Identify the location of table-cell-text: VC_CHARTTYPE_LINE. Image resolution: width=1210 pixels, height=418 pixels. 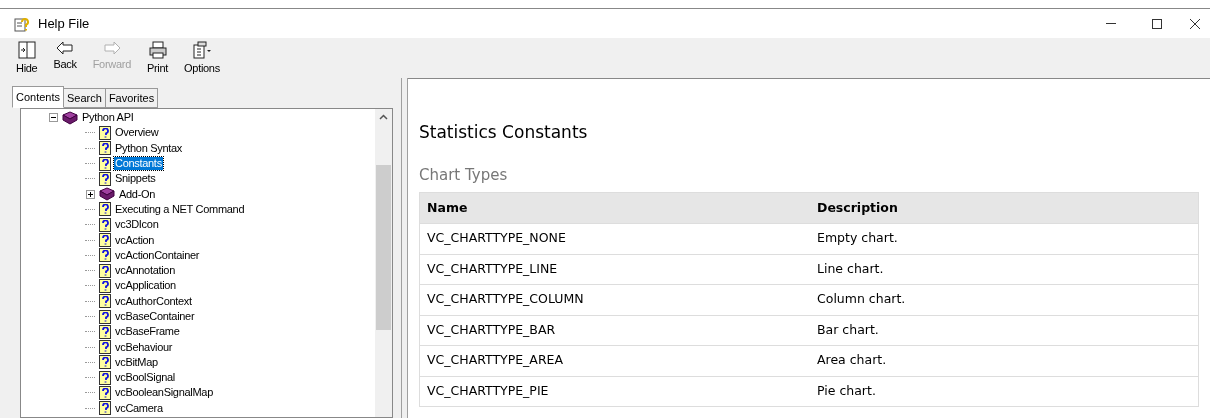
(492, 268).